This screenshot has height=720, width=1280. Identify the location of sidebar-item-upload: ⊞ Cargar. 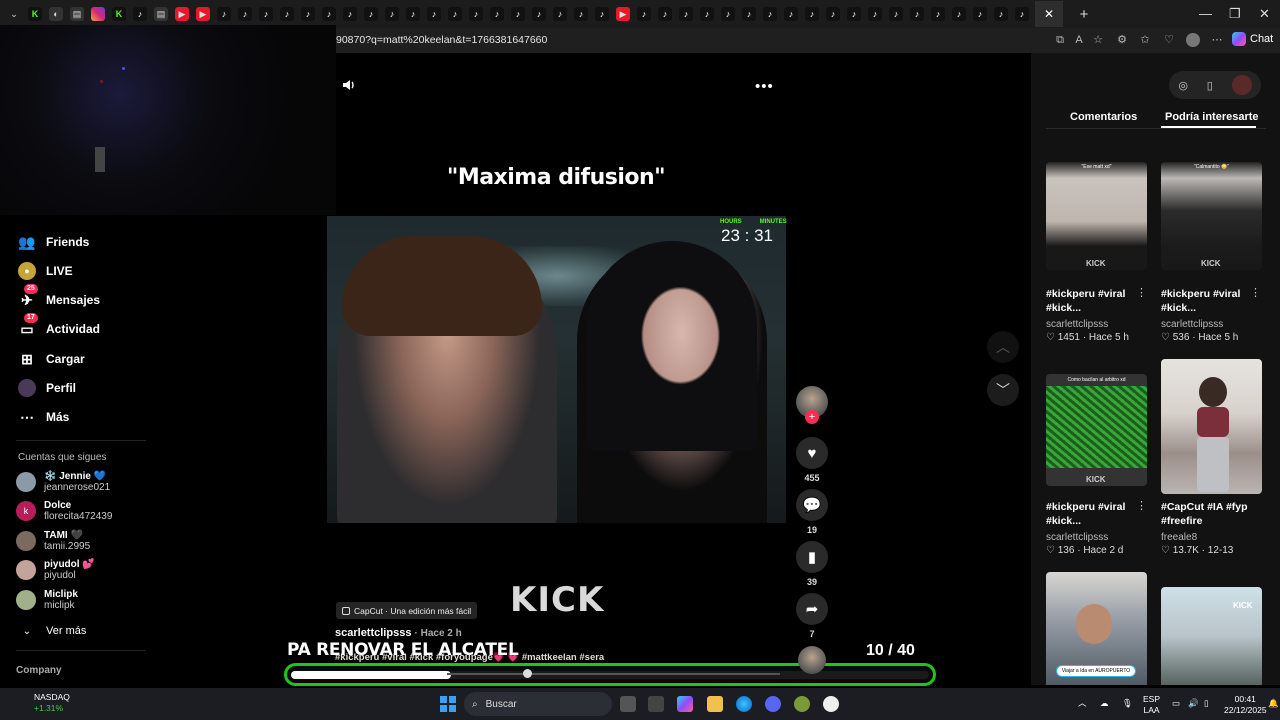
(51, 359).